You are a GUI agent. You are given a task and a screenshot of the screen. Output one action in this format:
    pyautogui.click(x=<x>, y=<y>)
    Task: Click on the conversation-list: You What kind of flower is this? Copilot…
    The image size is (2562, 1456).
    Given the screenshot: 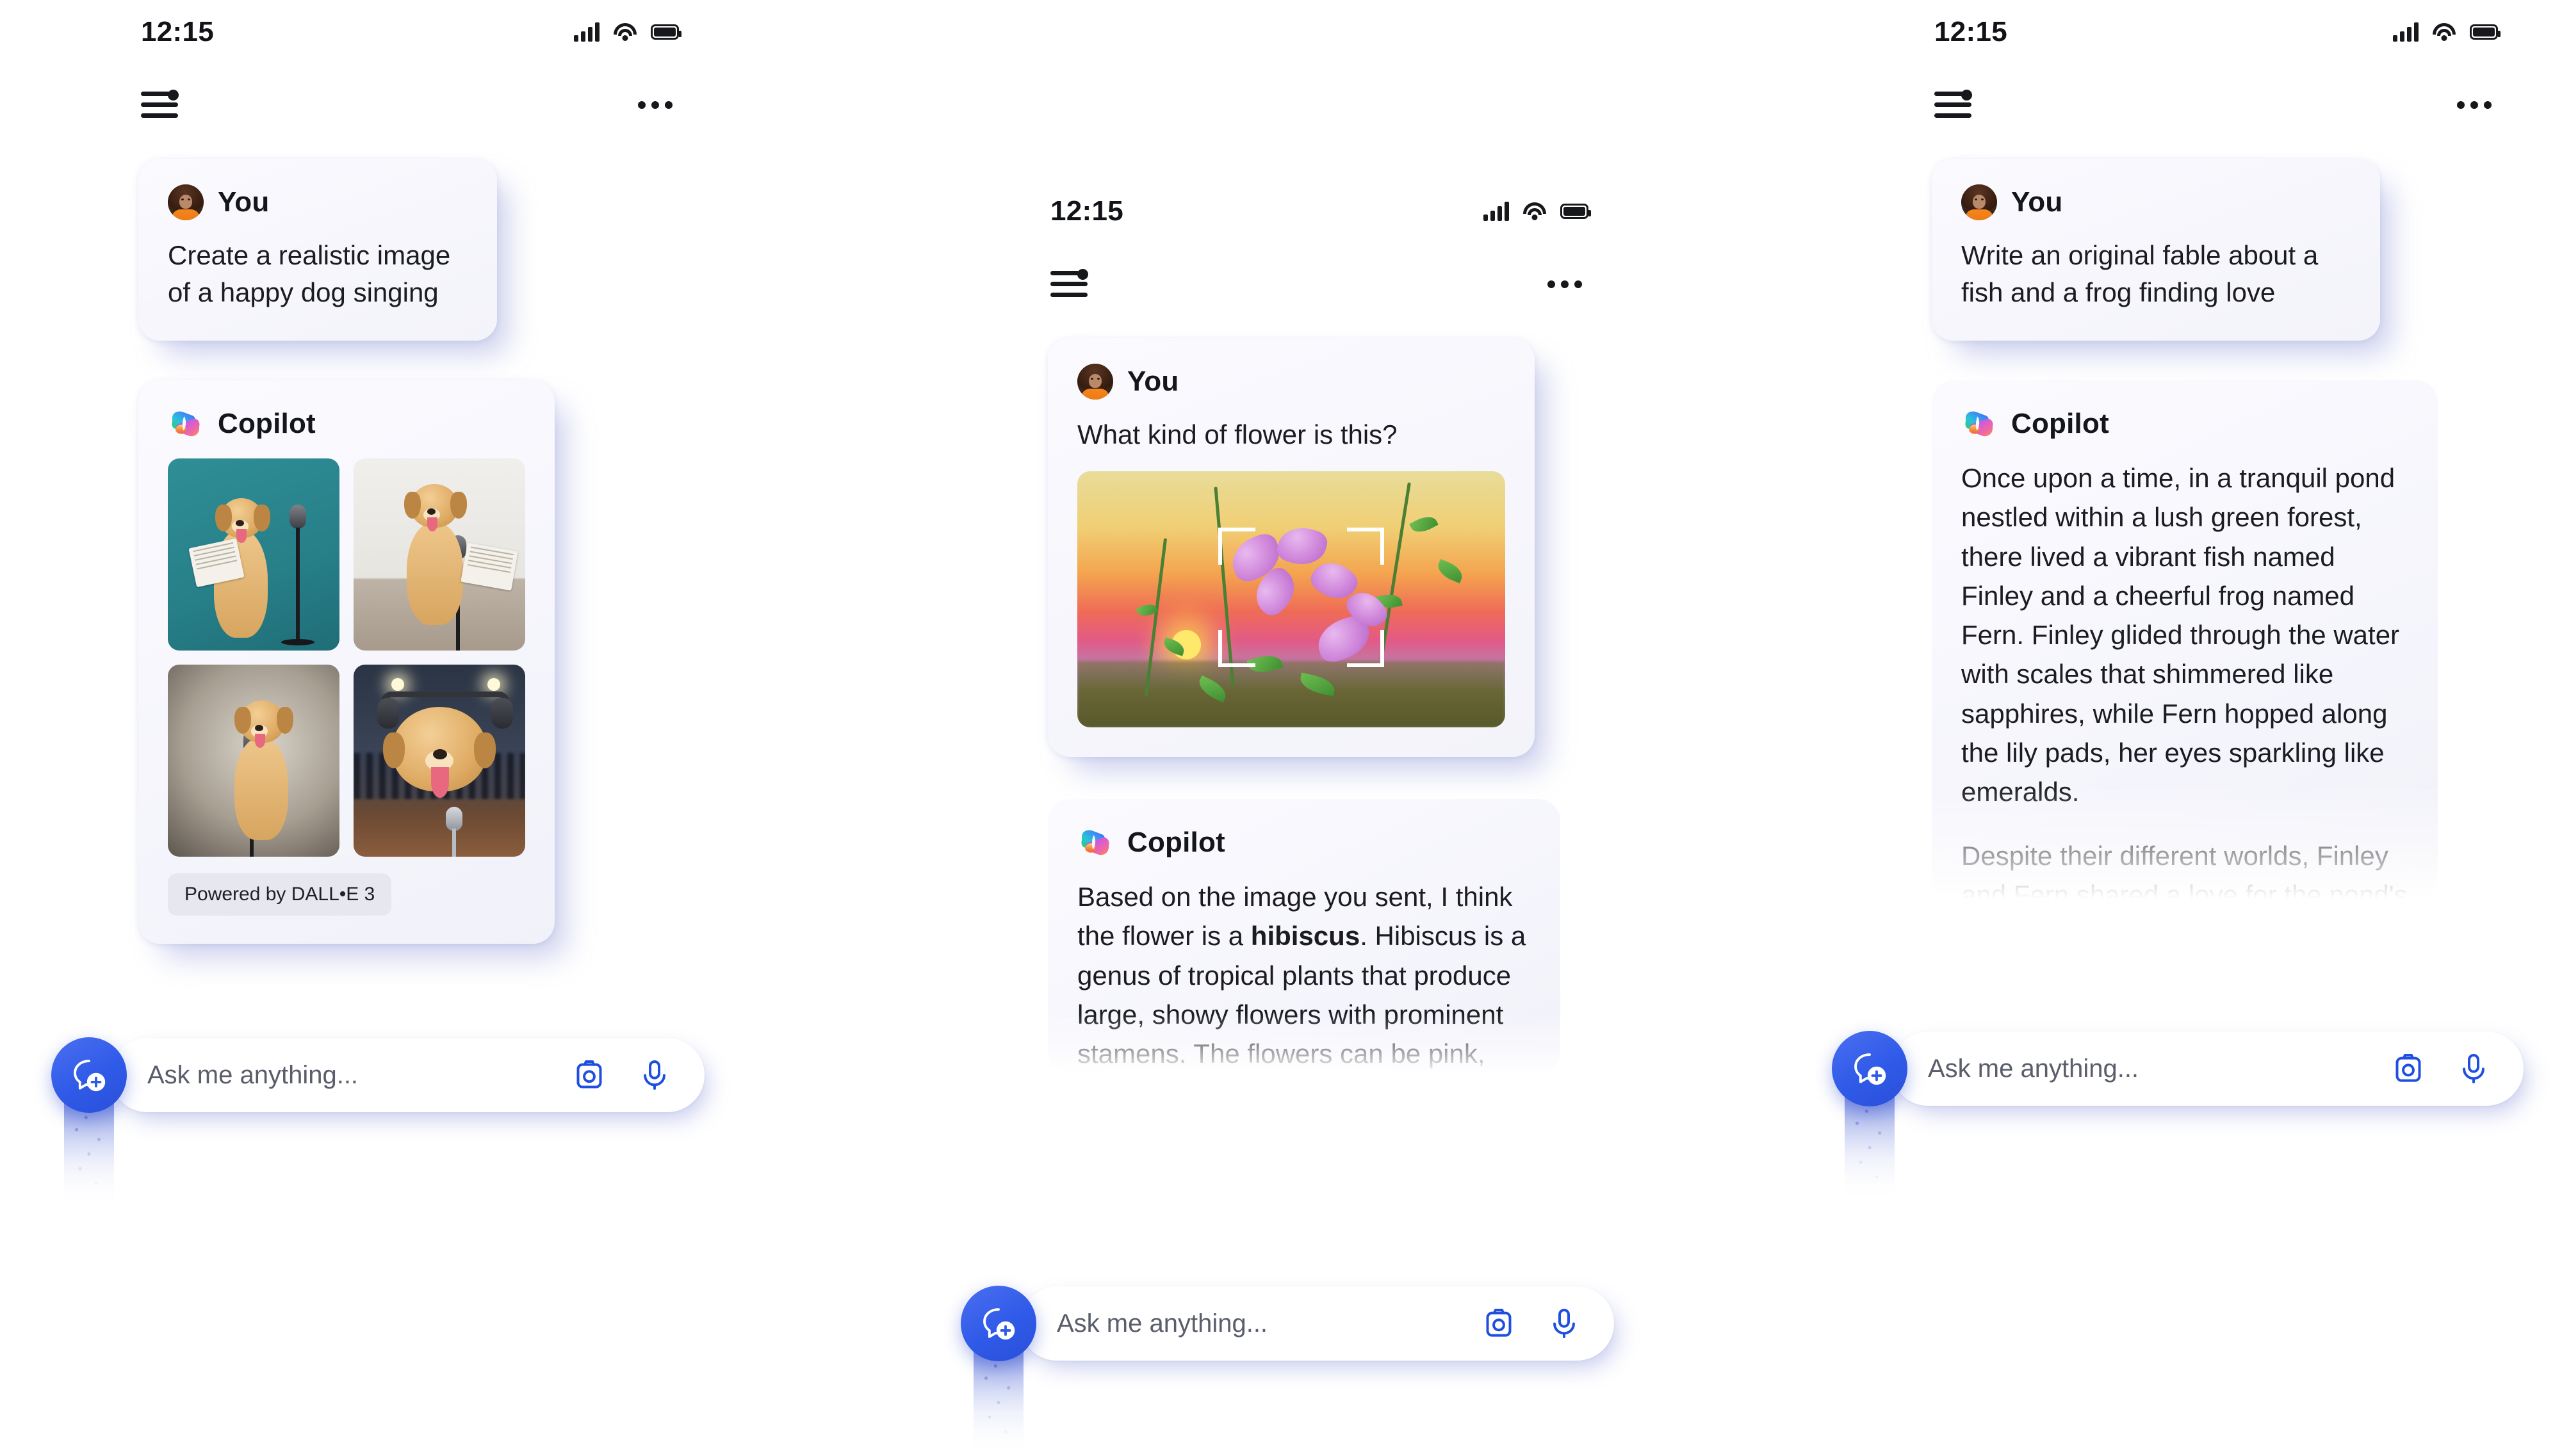 What is the action you would take?
    pyautogui.click(x=1325, y=694)
    